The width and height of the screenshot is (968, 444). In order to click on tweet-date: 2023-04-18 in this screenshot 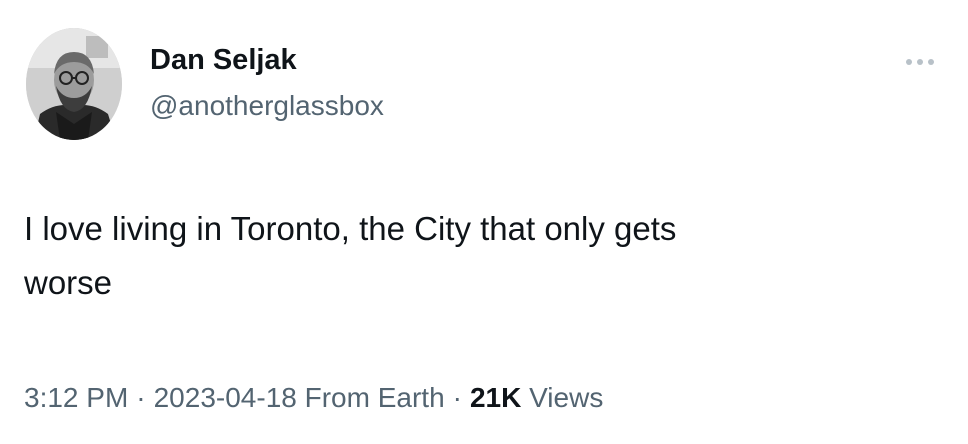, I will do `click(225, 397)`.